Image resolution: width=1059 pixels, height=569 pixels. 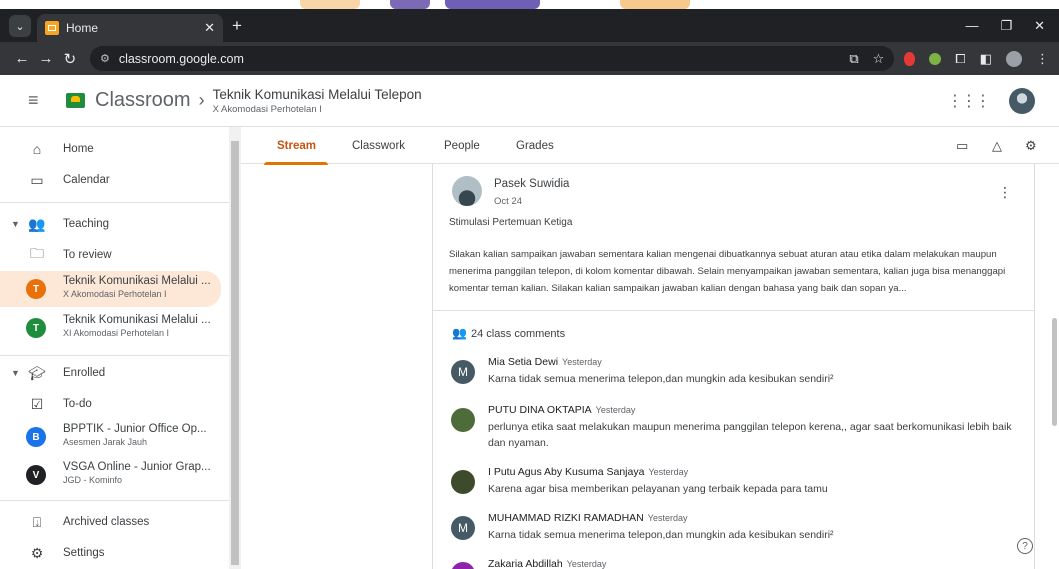 I want to click on bookmark-star-icon: ☆, so click(x=879, y=59).